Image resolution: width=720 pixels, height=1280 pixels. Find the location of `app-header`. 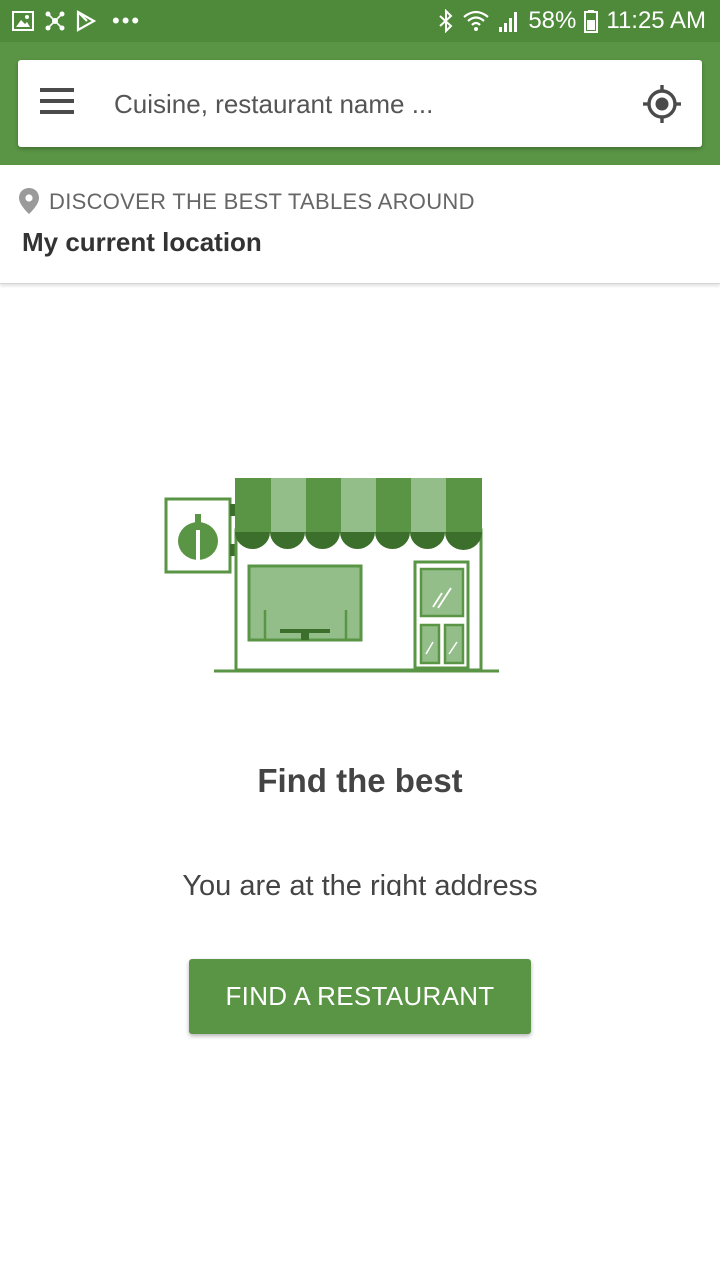

app-header is located at coordinates (360, 103).